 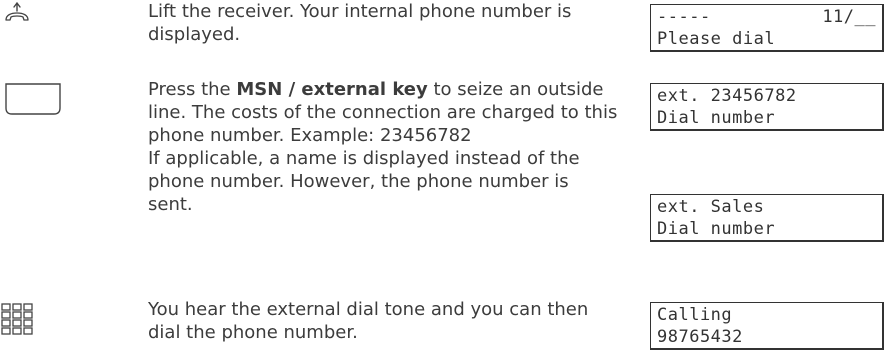 What do you see at coordinates (332, 89) in the screenshot?
I see `msn-external-key-label: MSN / external key` at bounding box center [332, 89].